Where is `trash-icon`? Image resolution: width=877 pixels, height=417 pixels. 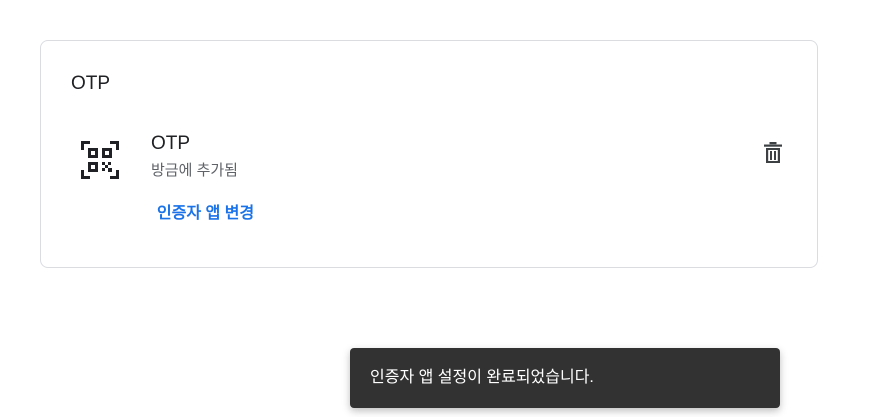 trash-icon is located at coordinates (773, 153).